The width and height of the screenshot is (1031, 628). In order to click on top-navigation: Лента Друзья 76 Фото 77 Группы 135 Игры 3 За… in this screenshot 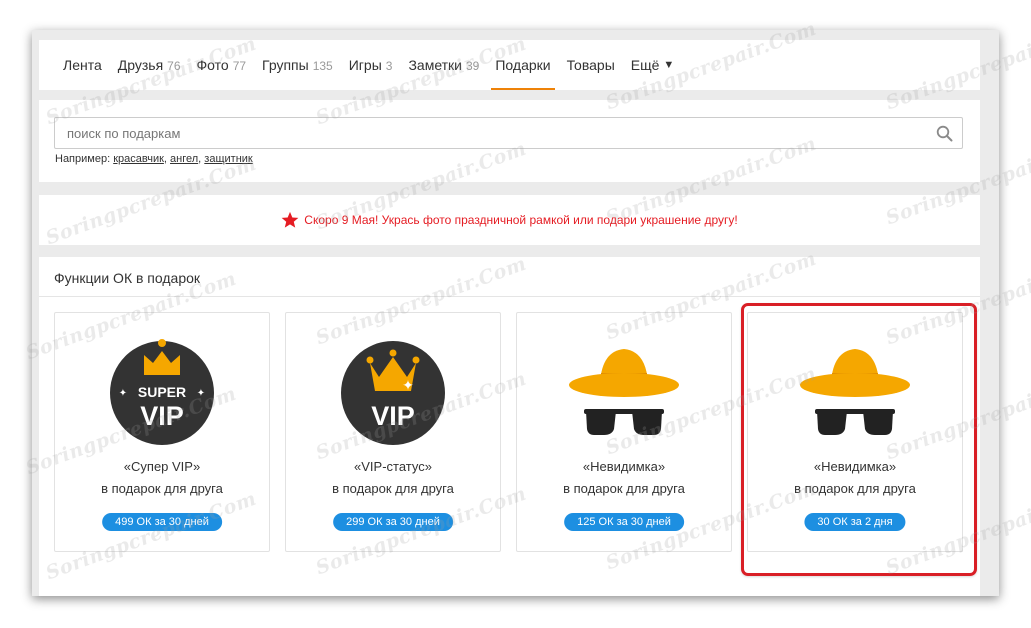, I will do `click(509, 65)`.